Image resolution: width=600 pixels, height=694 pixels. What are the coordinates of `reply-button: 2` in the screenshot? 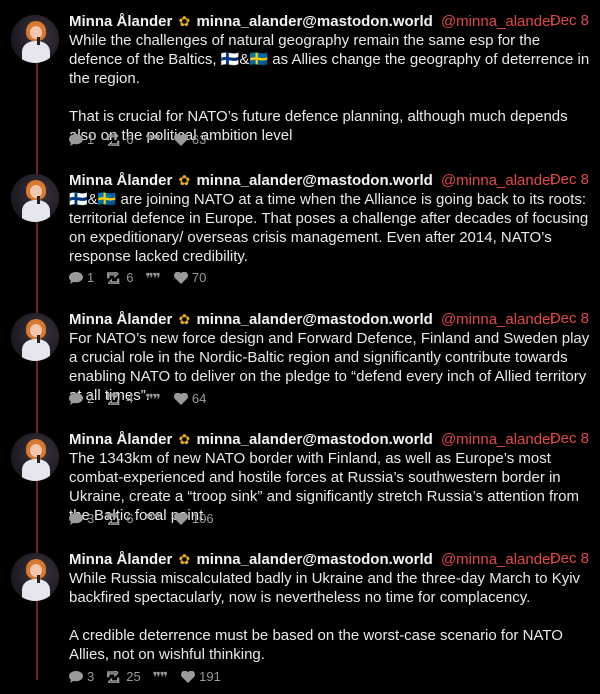 It's located at (81, 399).